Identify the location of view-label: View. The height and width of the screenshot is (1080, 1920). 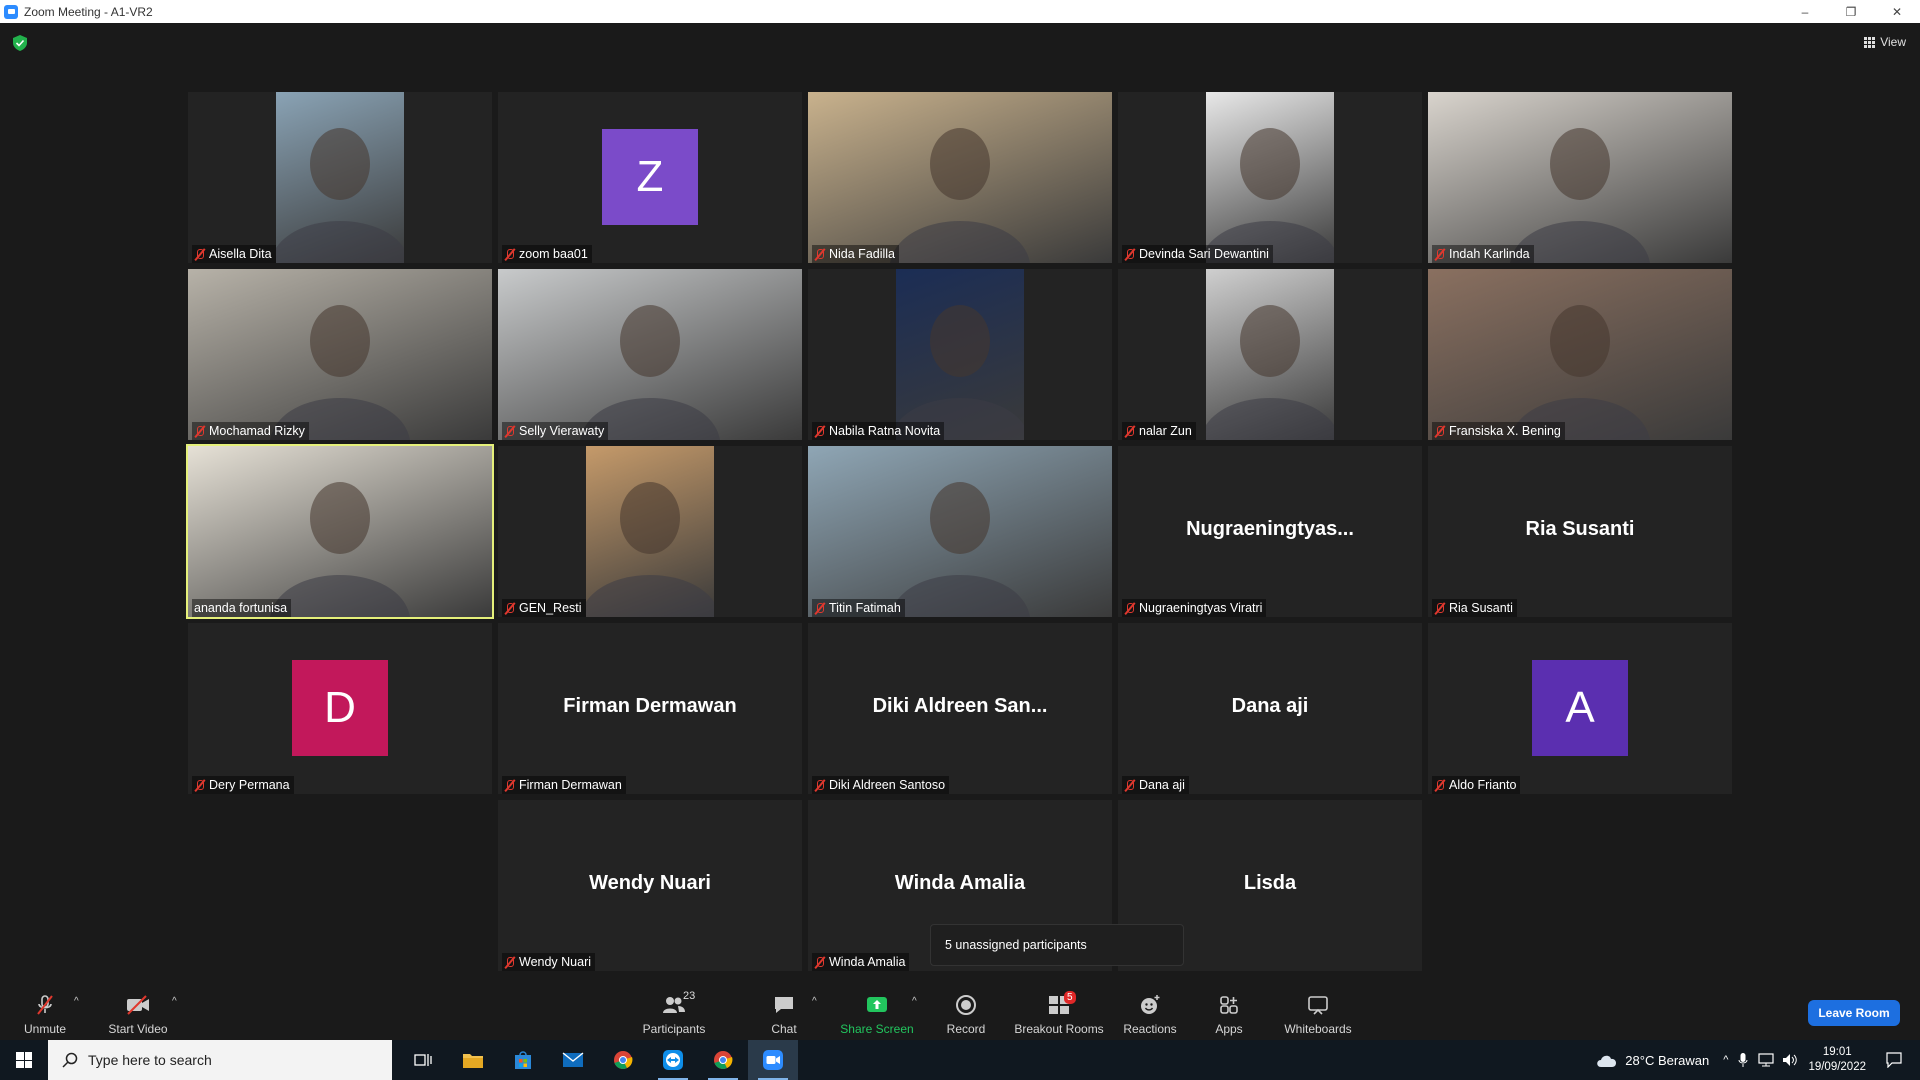
(1893, 42).